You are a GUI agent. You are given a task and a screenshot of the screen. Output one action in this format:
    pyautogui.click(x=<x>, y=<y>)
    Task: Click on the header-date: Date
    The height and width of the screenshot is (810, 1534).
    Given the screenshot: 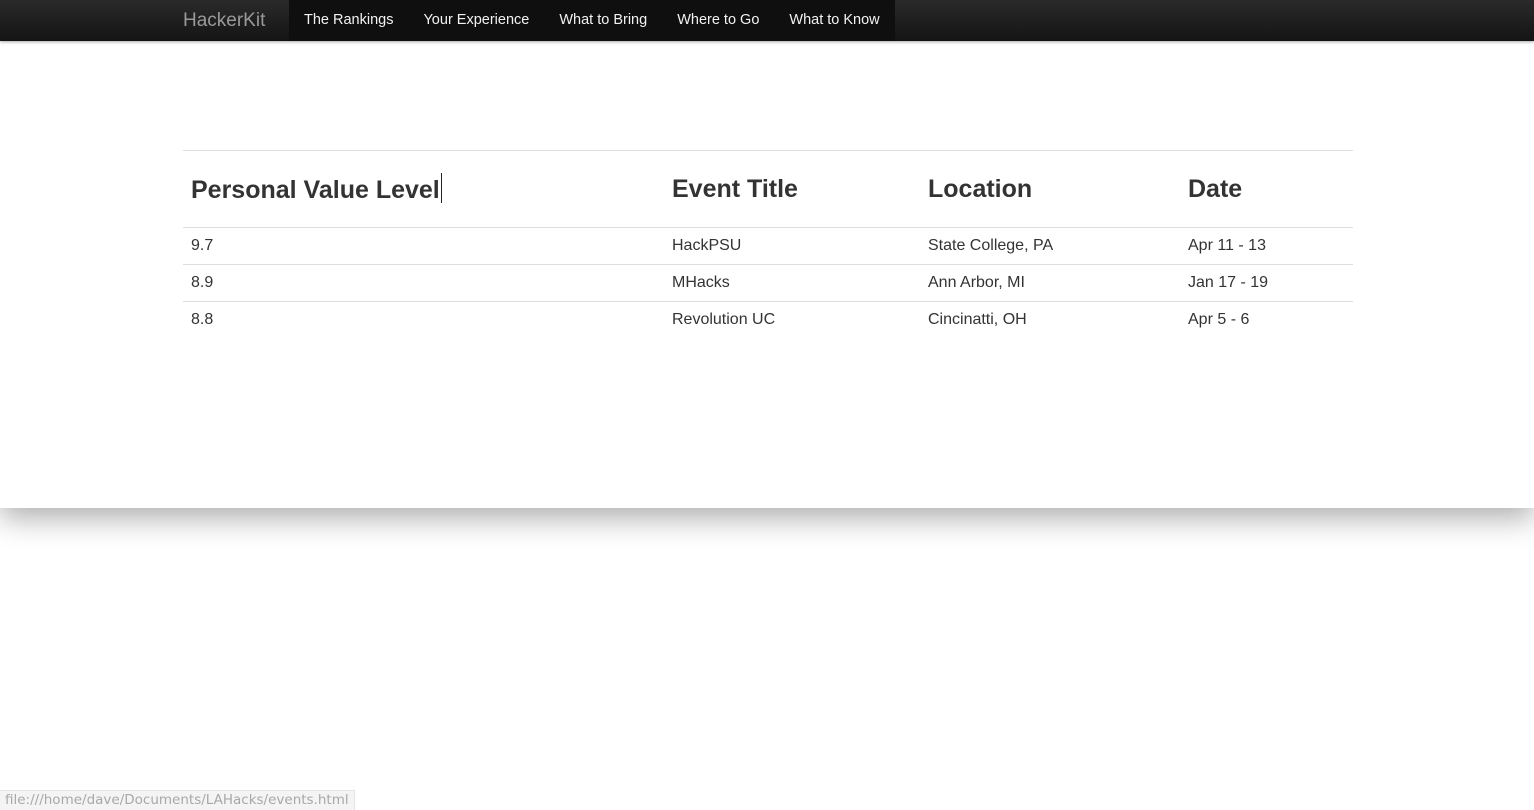 What is the action you would take?
    pyautogui.click(x=1266, y=189)
    